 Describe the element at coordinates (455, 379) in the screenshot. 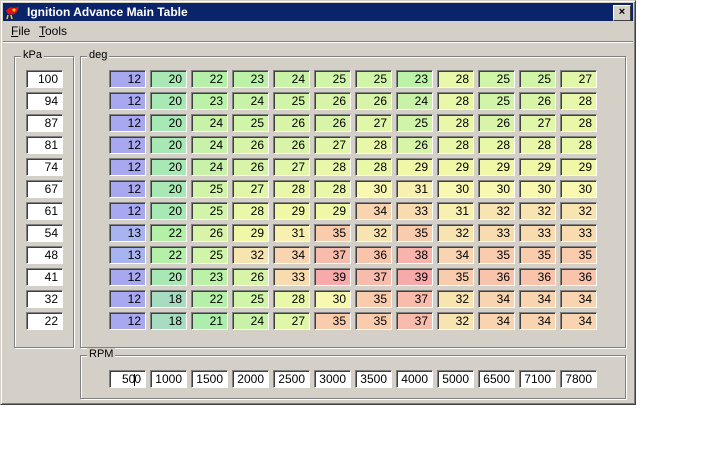

I see `rpm-input: 5000` at that location.